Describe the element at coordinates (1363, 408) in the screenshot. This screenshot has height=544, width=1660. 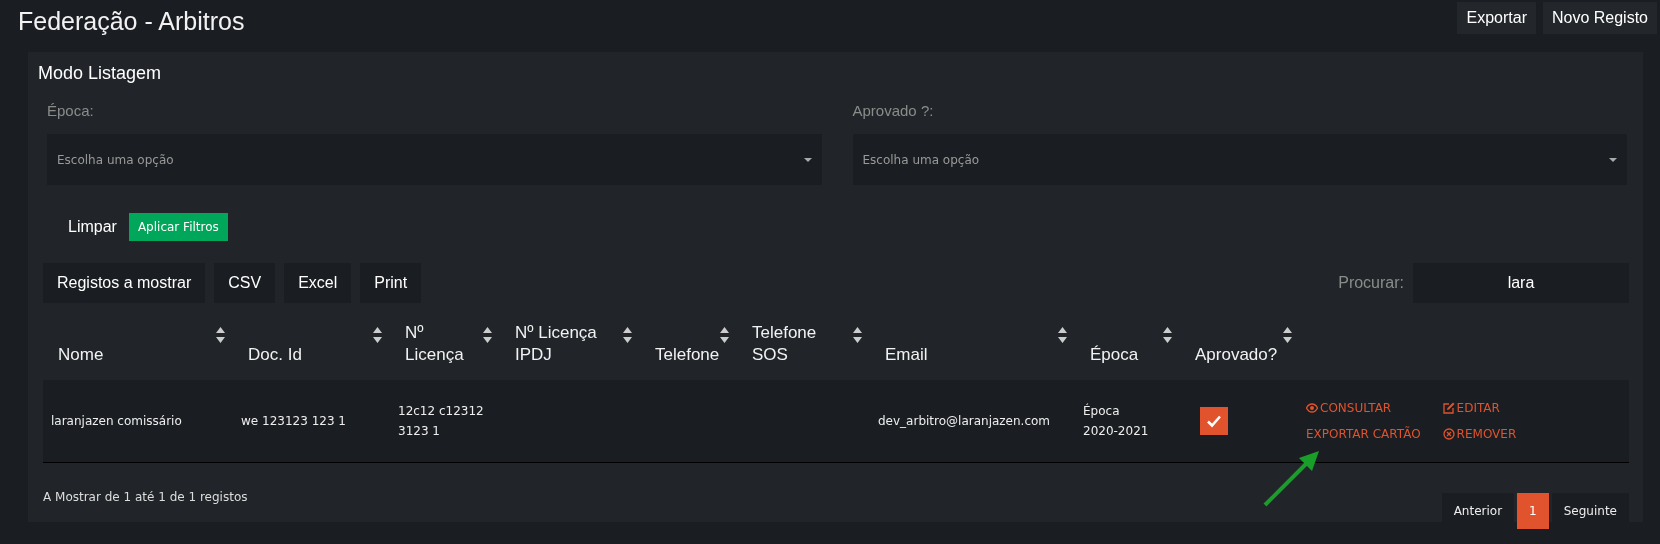
I see `action-link: CONSULTAR` at that location.